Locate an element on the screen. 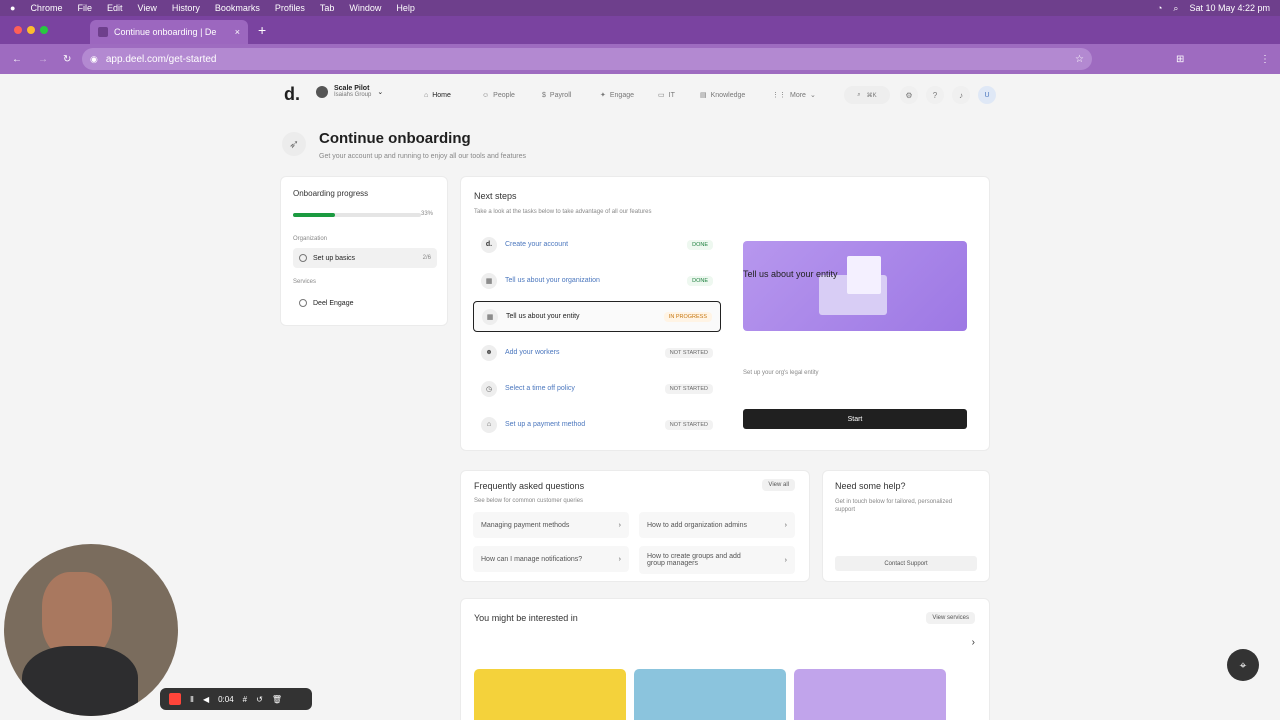 The image size is (1280, 720). entity-card-title: Tell us about your entity is located at coordinates (790, 274).